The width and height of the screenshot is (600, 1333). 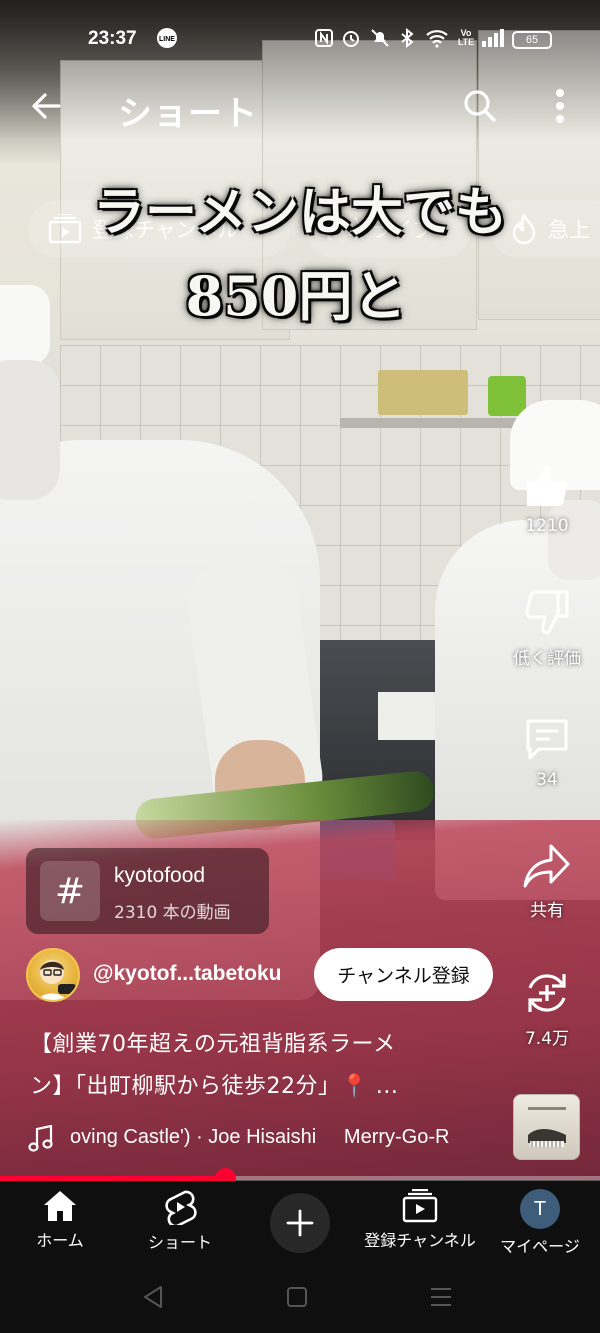 What do you see at coordinates (213, 1042) in the screenshot?
I see `video-title-line1: 【創業70年超えの元祖背脂系ラーメ` at bounding box center [213, 1042].